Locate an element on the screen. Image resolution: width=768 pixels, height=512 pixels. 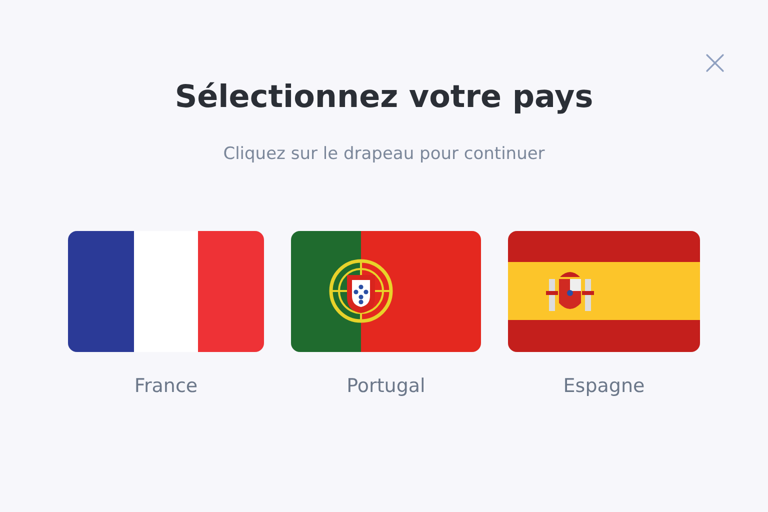
country-label: Portugal is located at coordinates (386, 386).